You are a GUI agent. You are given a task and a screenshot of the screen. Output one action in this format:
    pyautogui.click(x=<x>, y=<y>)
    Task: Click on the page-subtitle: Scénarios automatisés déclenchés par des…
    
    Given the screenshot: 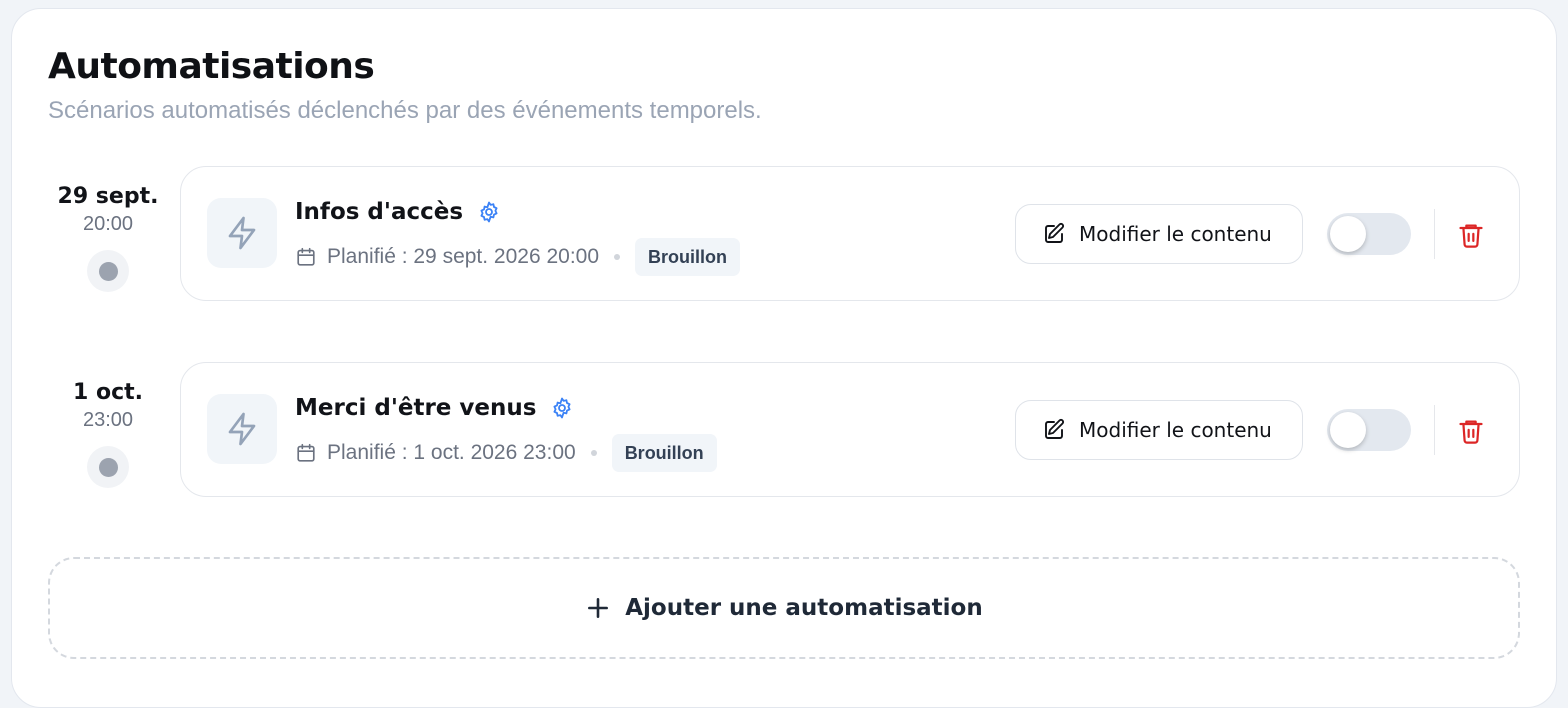 What is the action you would take?
    pyautogui.click(x=405, y=110)
    